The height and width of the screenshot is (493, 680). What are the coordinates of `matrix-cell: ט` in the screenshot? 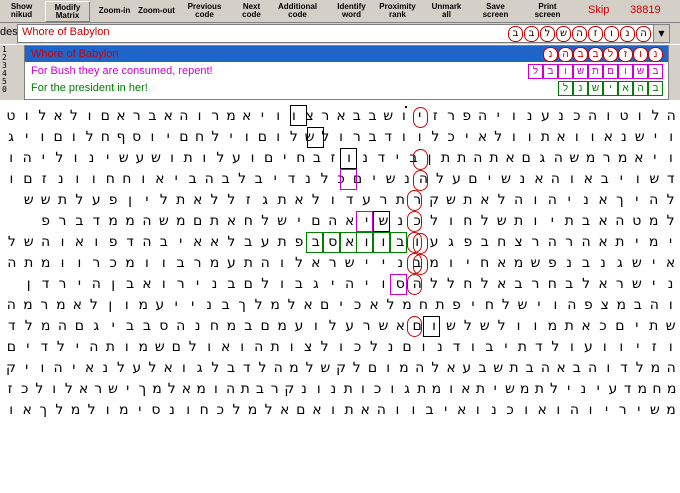 It's located at (636, 221).